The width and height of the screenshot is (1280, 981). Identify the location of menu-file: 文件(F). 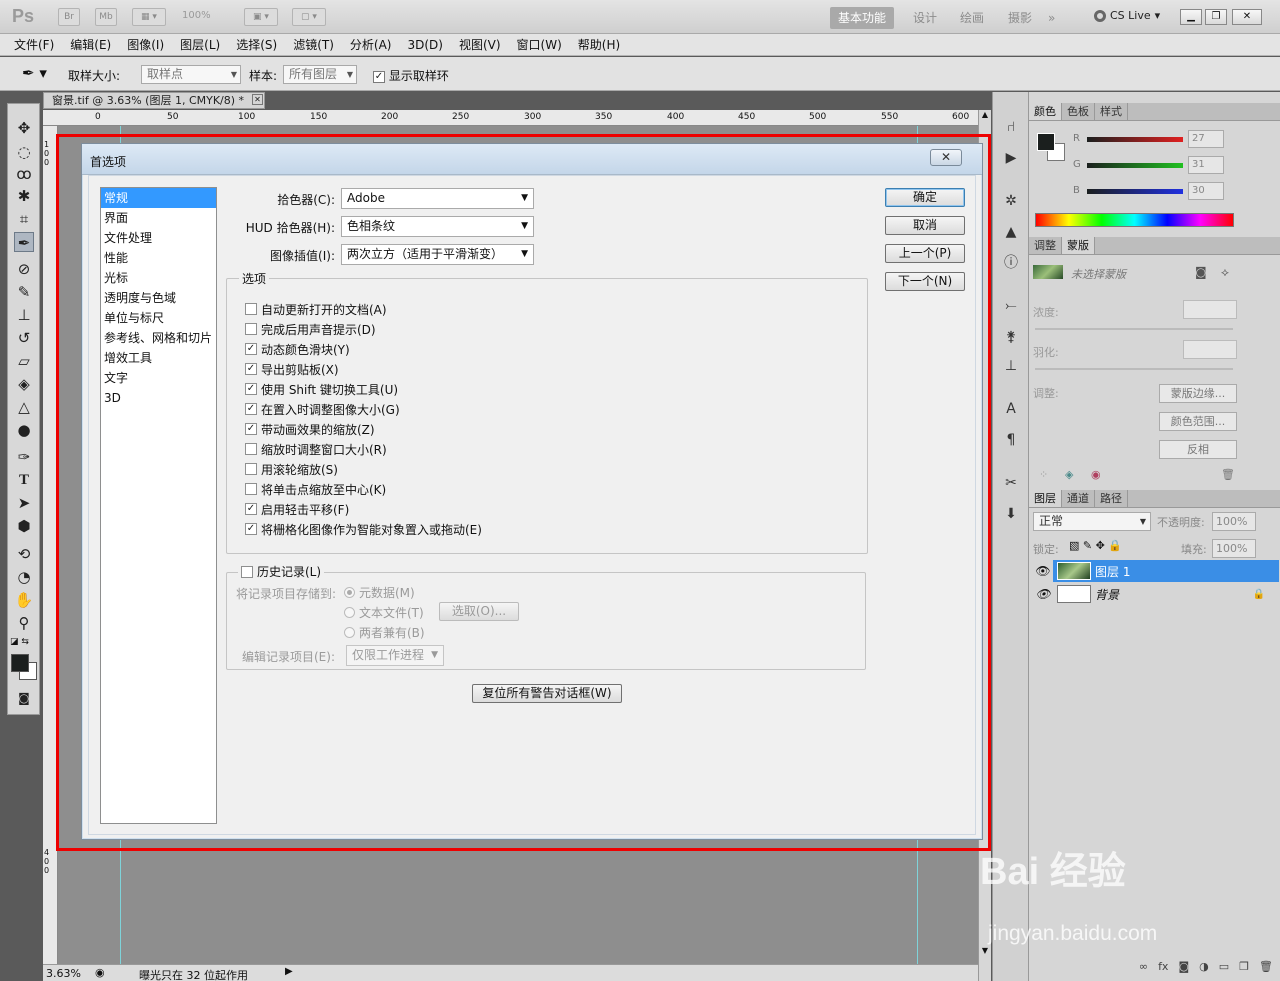
(34, 44).